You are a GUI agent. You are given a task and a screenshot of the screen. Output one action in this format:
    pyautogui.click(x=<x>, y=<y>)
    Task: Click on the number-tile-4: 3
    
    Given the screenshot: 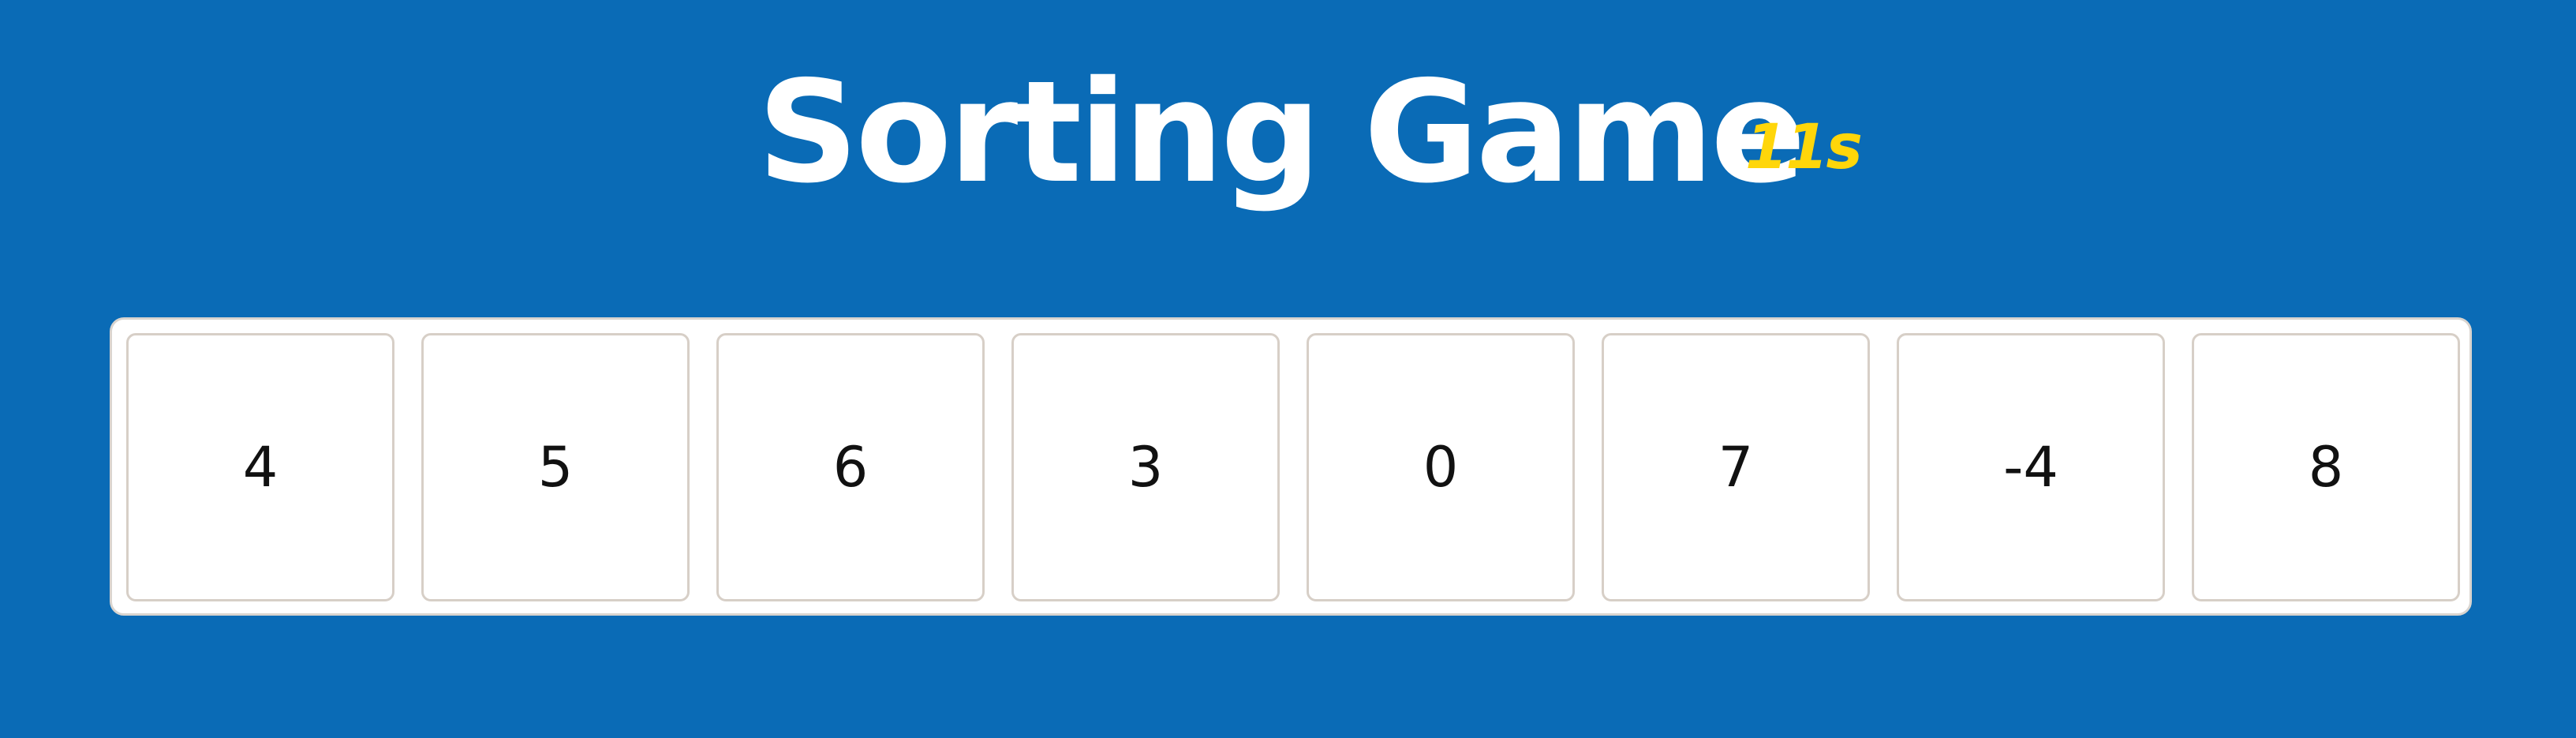 What is the action you would take?
    pyautogui.click(x=1145, y=467)
    